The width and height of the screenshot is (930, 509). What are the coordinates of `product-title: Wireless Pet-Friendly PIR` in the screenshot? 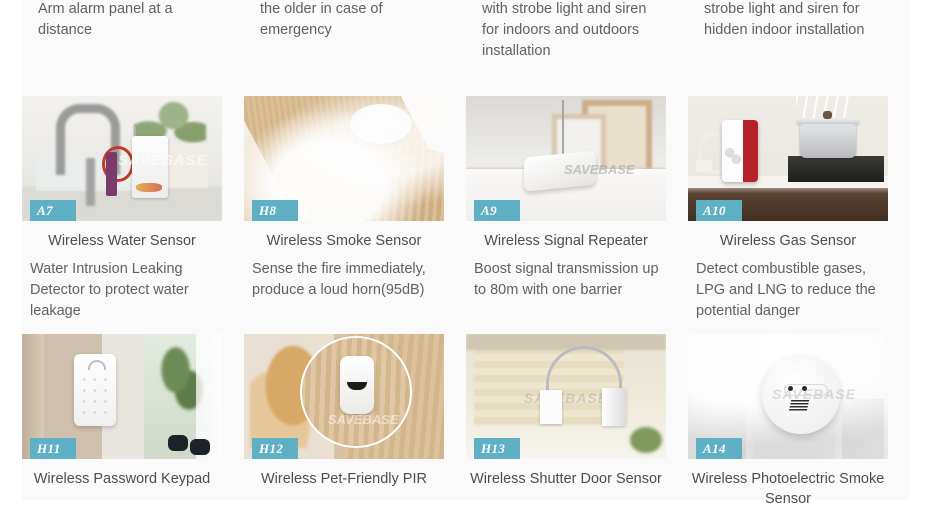 It's located at (344, 479).